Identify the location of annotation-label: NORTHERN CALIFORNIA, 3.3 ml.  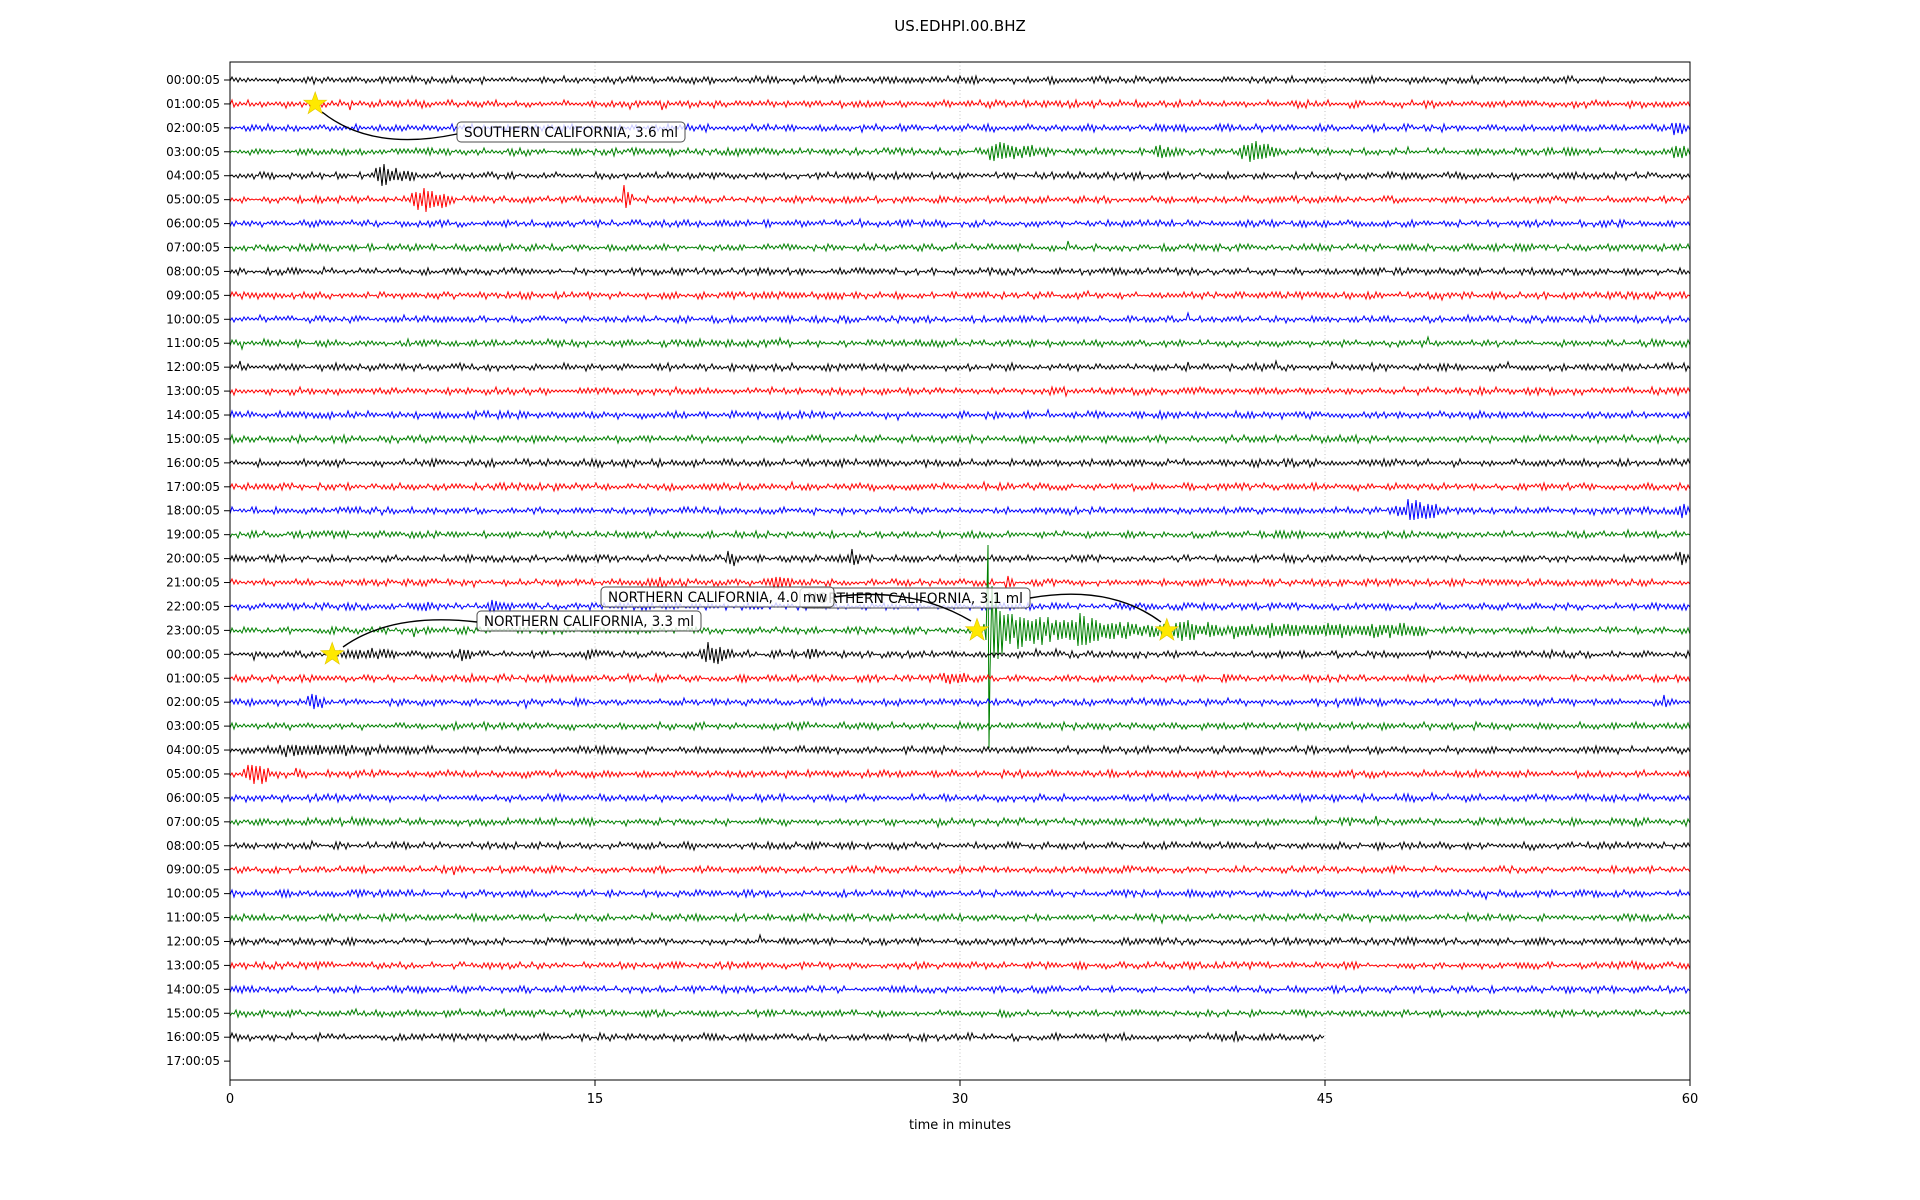
(589, 622).